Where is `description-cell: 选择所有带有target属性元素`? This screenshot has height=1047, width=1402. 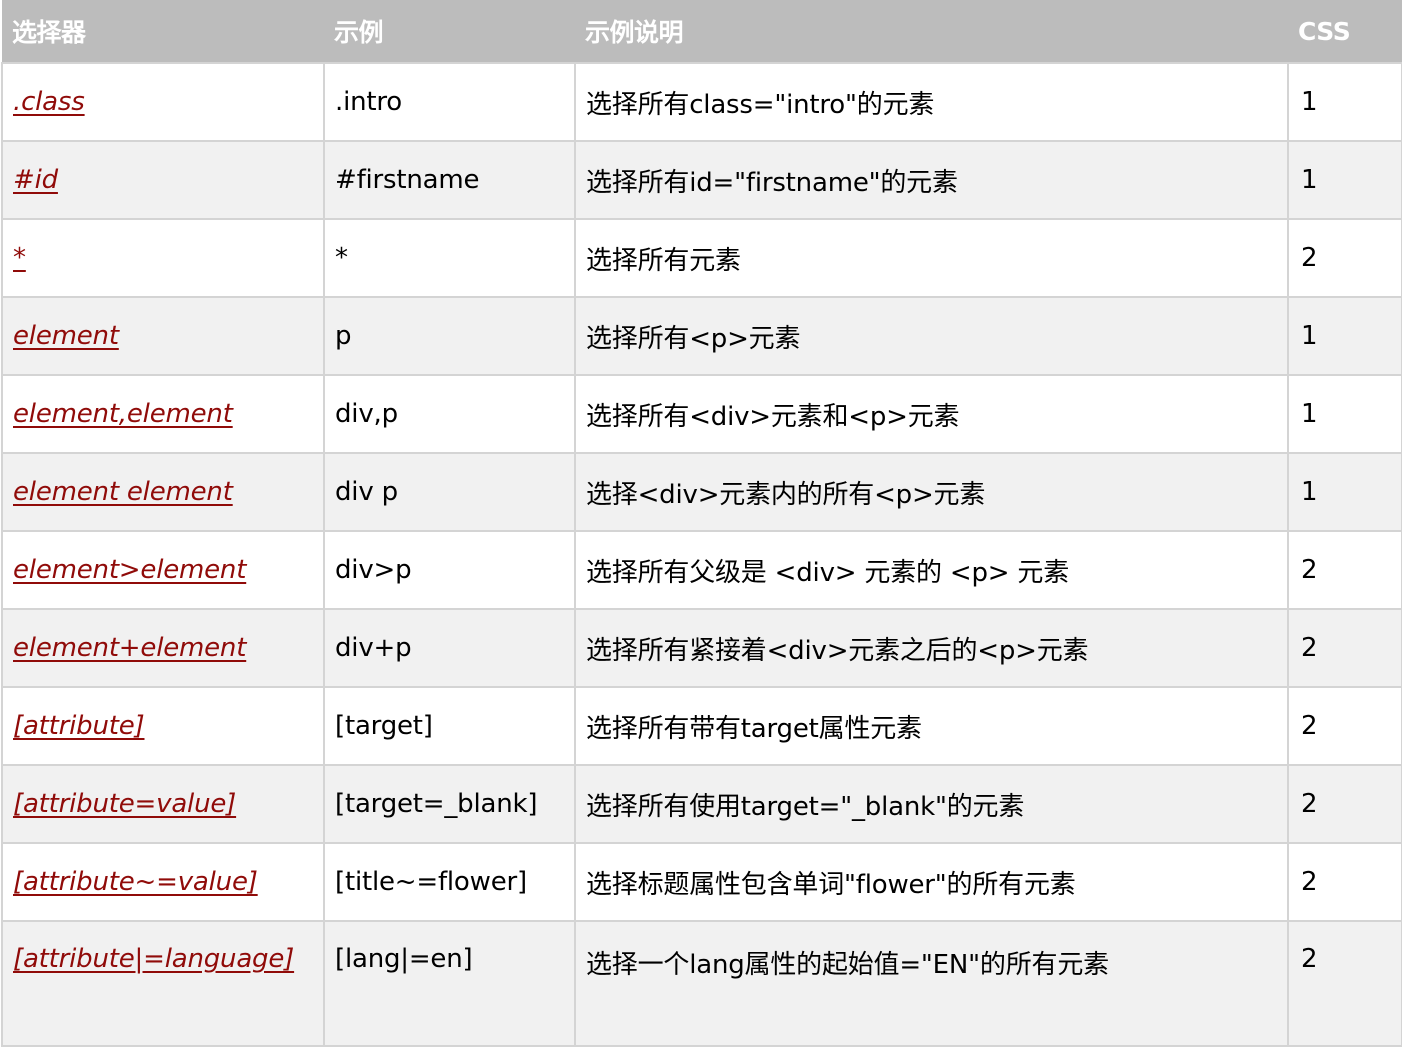 description-cell: 选择所有带有target属性元素 is located at coordinates (931, 726).